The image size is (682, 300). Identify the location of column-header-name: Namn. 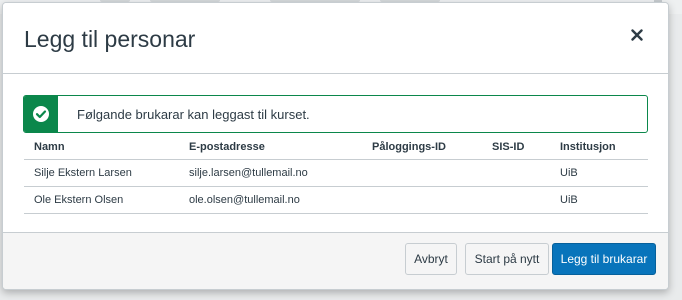
(101, 147).